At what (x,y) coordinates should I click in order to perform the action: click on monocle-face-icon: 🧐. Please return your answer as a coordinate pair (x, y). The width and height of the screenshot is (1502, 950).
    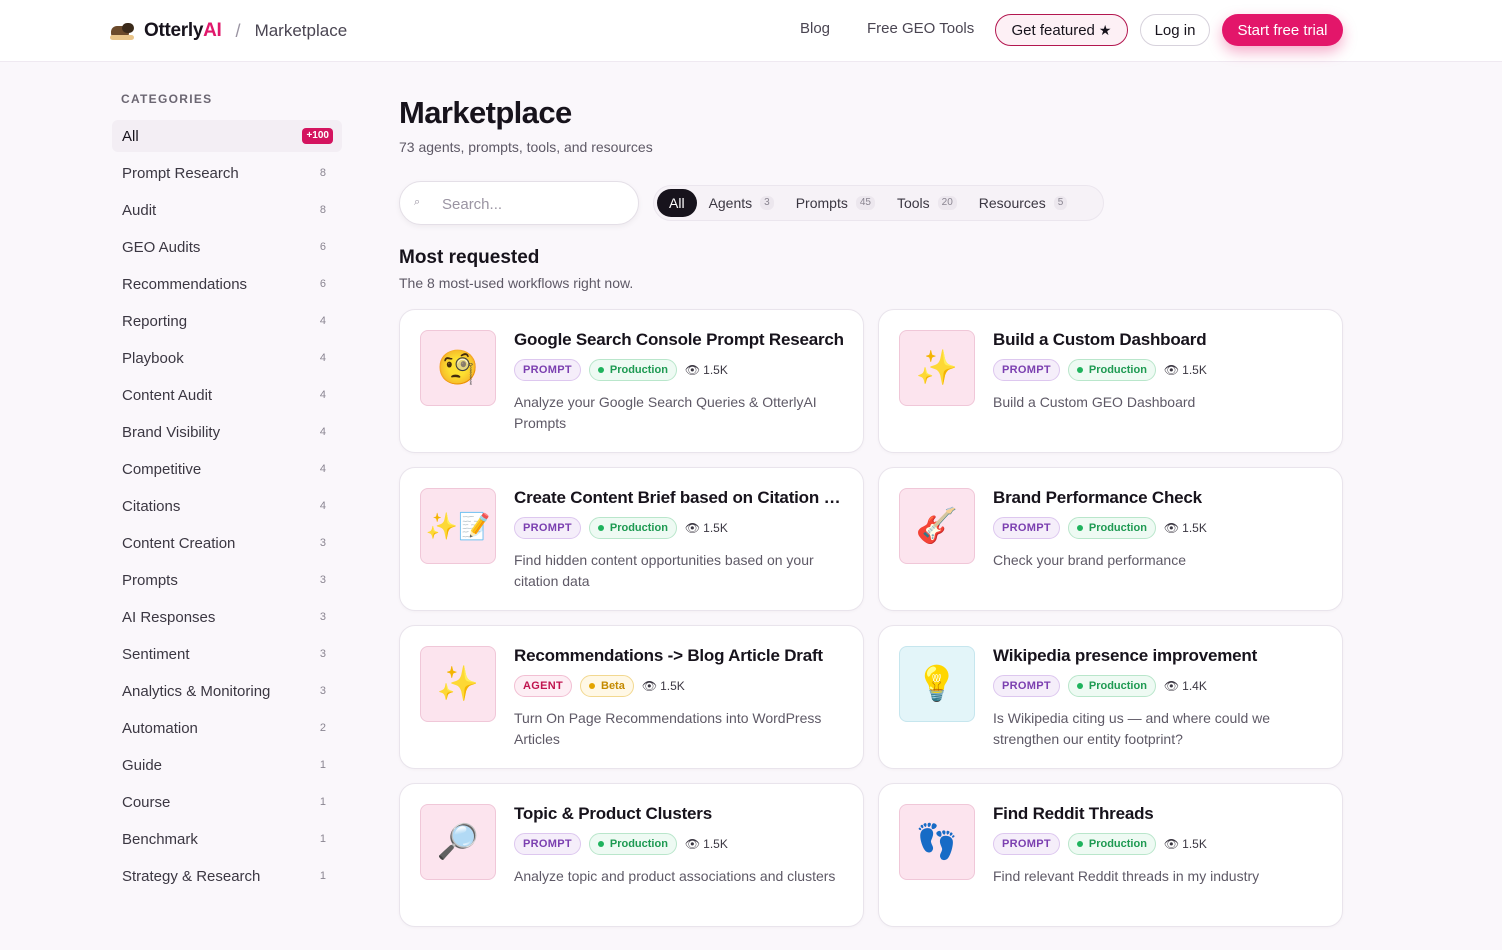
    Looking at the image, I should click on (458, 368).